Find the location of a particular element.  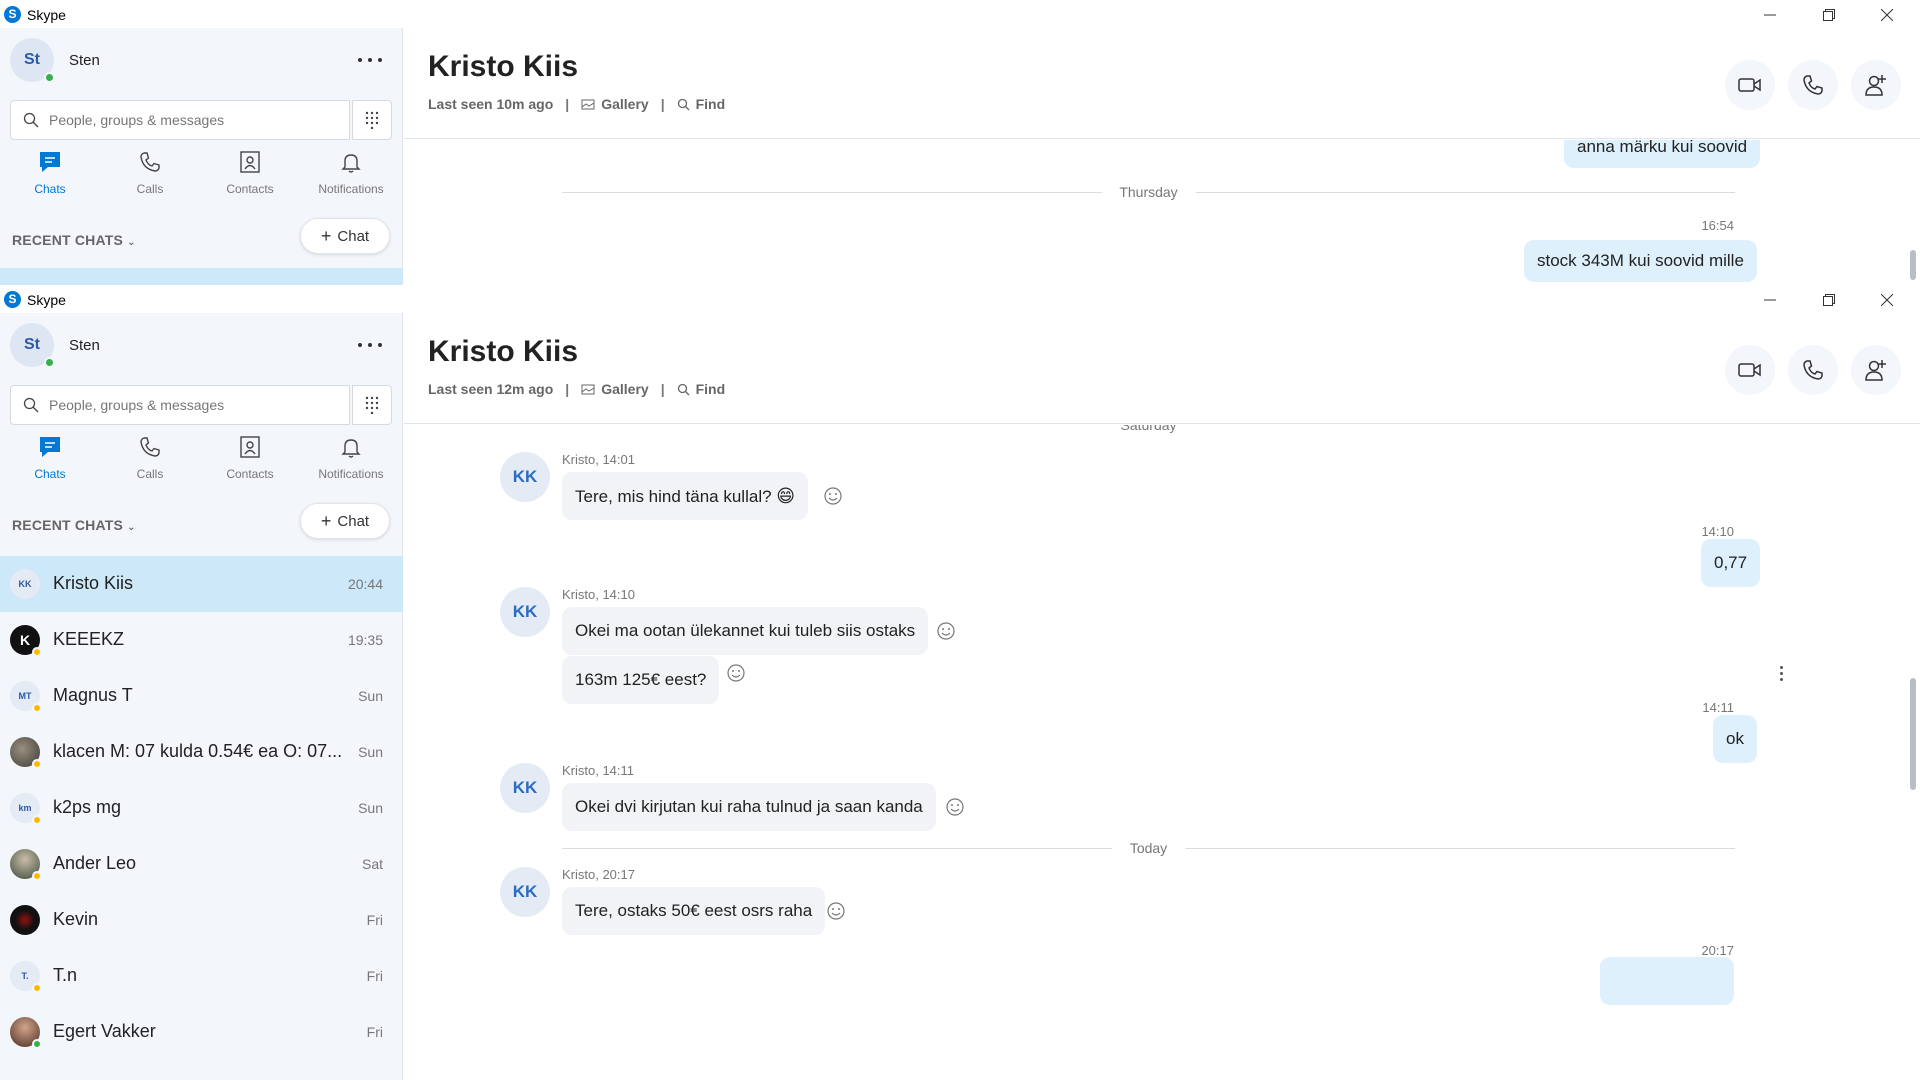

last-seen: Last seen 12m ago is located at coordinates (491, 389).